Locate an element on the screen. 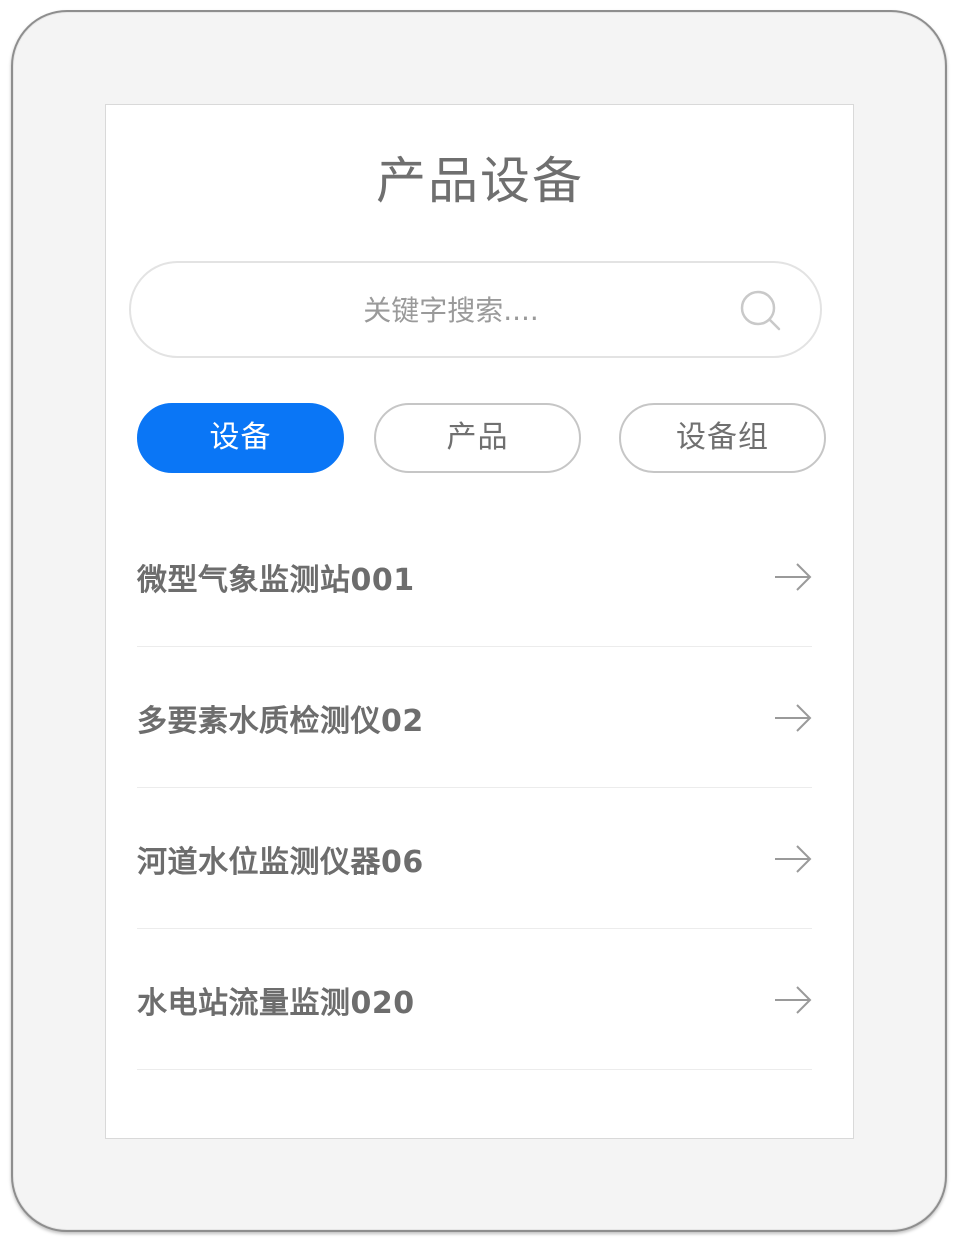 Image resolution: width=960 pixels, height=1244 pixels. list-item: 微型气象监测站001 is located at coordinates (474, 577).